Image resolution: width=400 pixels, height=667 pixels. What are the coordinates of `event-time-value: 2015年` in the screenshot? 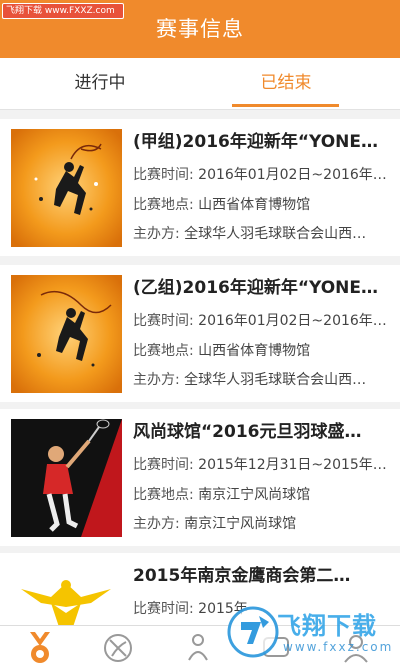 It's located at (223, 609).